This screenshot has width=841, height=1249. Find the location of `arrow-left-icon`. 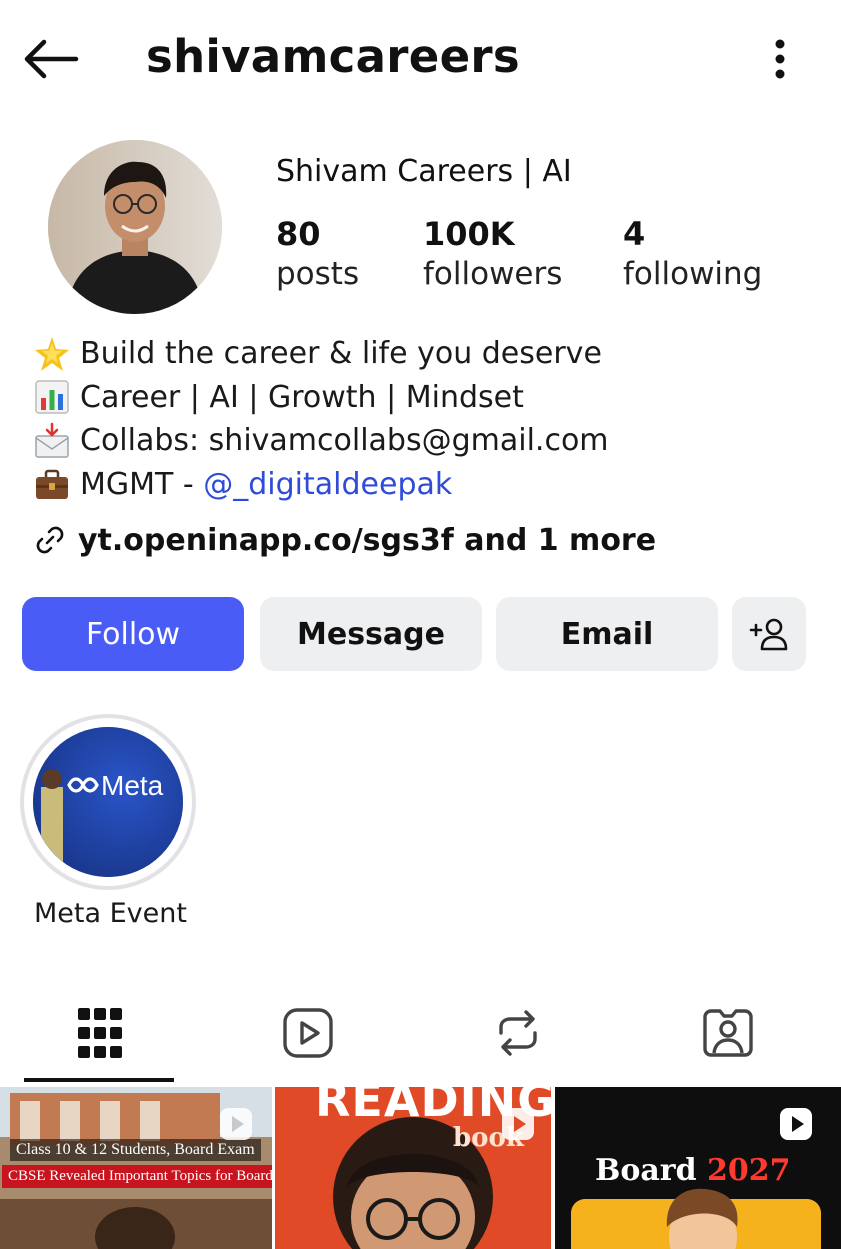

arrow-left-icon is located at coordinates (51, 59).